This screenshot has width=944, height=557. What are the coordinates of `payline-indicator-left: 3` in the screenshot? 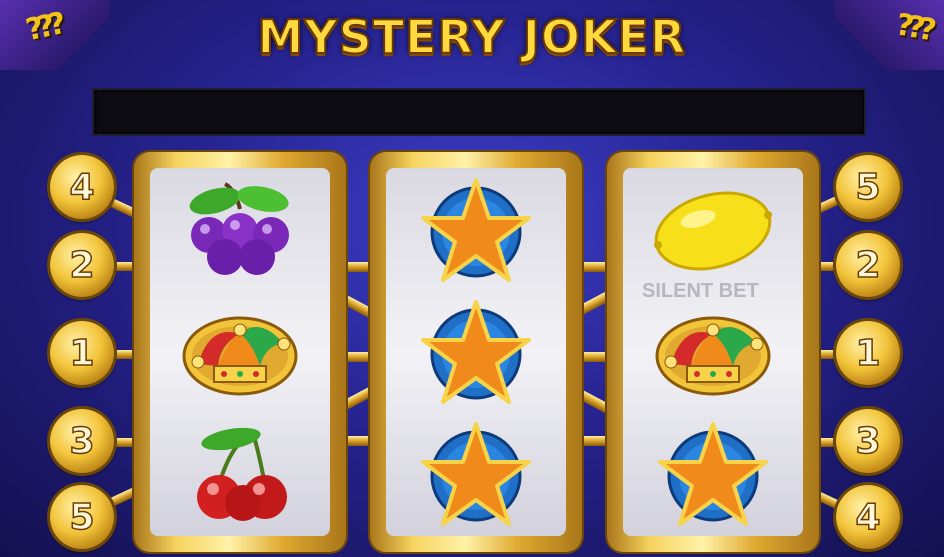 It's located at (82, 441).